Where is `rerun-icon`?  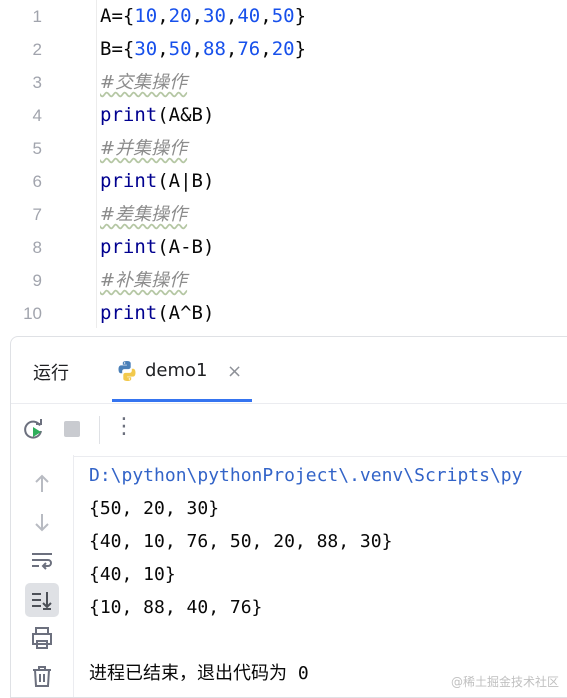 rerun-icon is located at coordinates (34, 429).